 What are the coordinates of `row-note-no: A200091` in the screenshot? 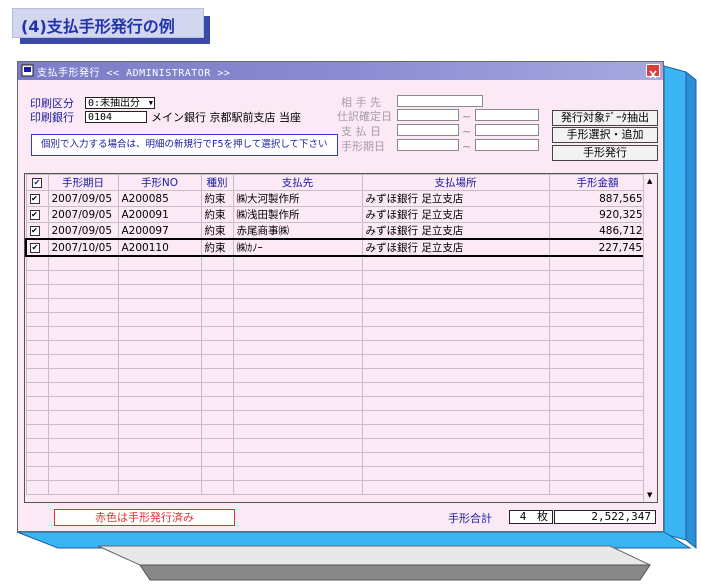 It's located at (159, 214).